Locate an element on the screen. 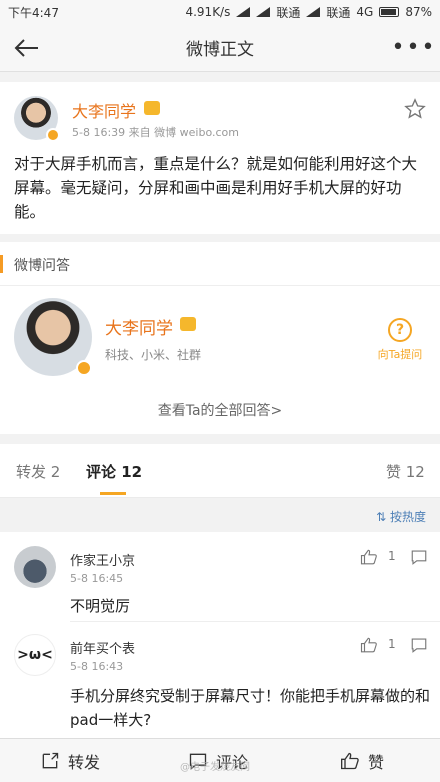  sort-bar: ⇅ 按热度 is located at coordinates (220, 515).